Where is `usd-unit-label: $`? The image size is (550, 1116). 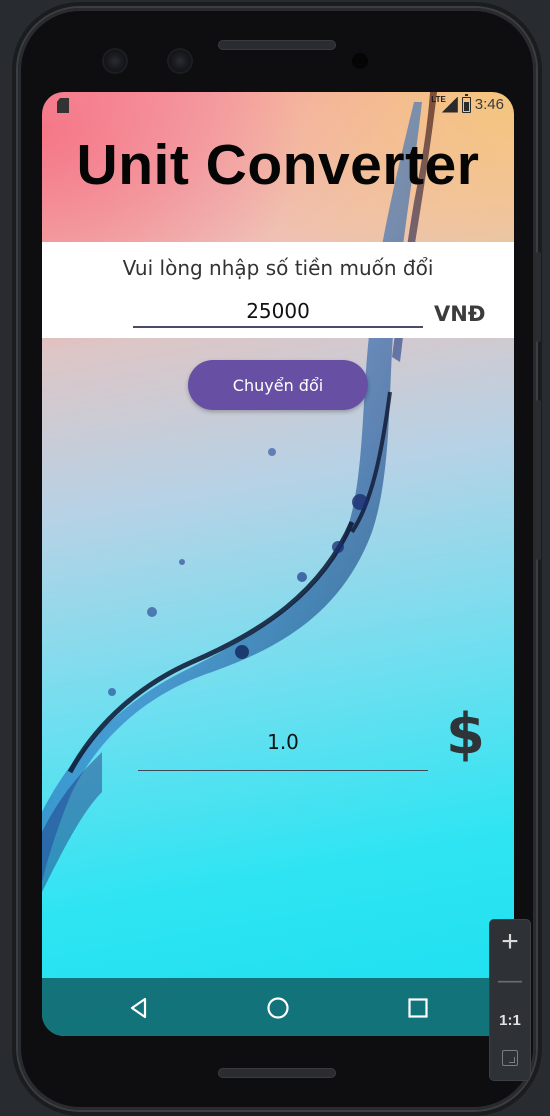 usd-unit-label: $ is located at coordinates (465, 734).